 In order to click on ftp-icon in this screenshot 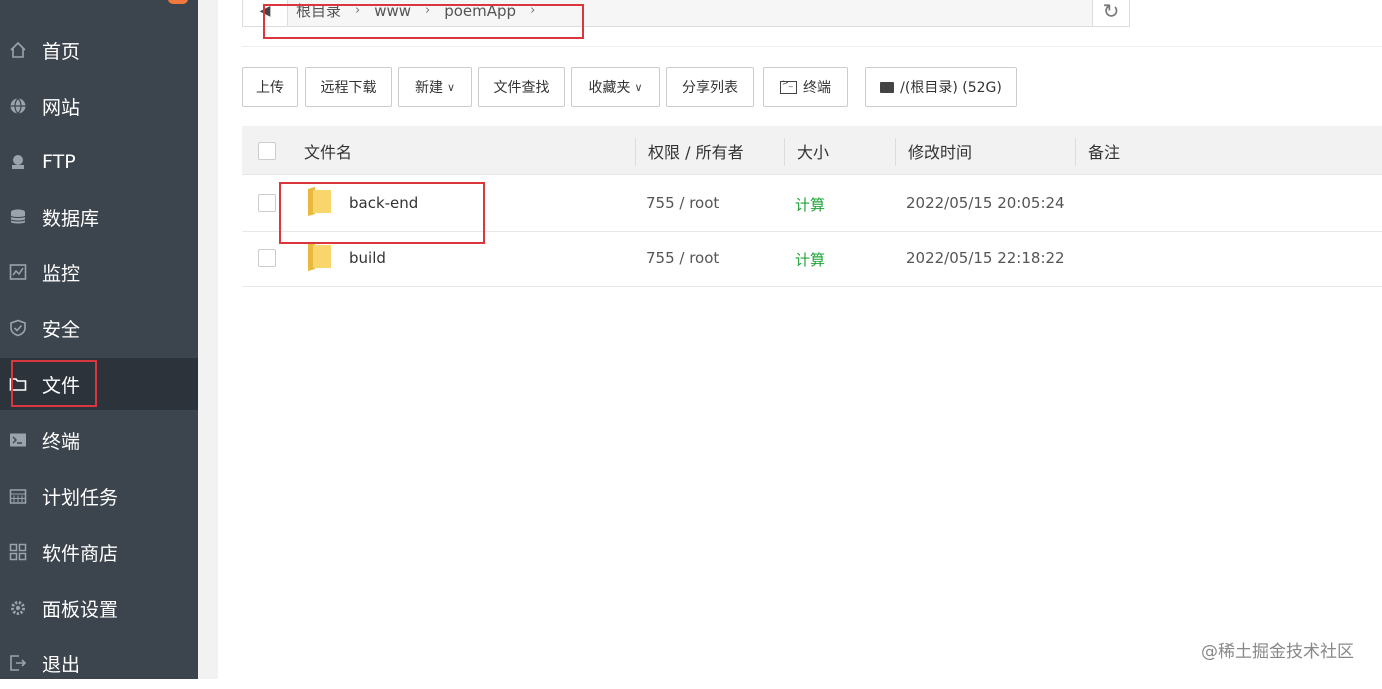, I will do `click(18, 162)`.